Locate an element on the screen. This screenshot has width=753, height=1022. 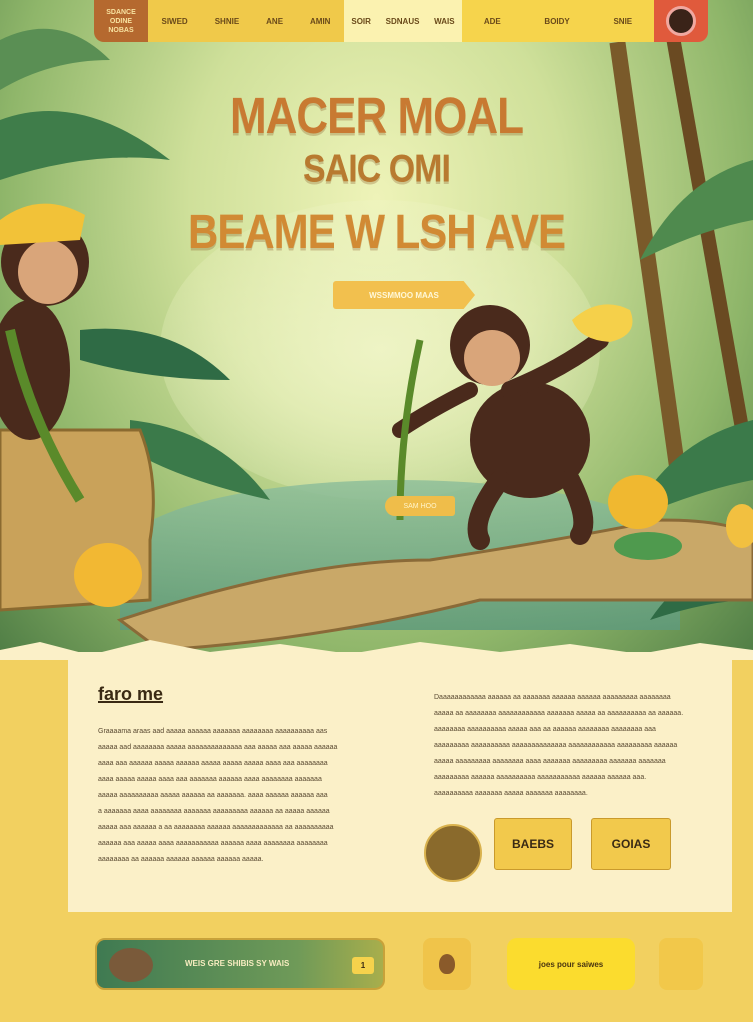
nav-group-secondary: SOIR SDNAUS WAIS is located at coordinates (403, 21).